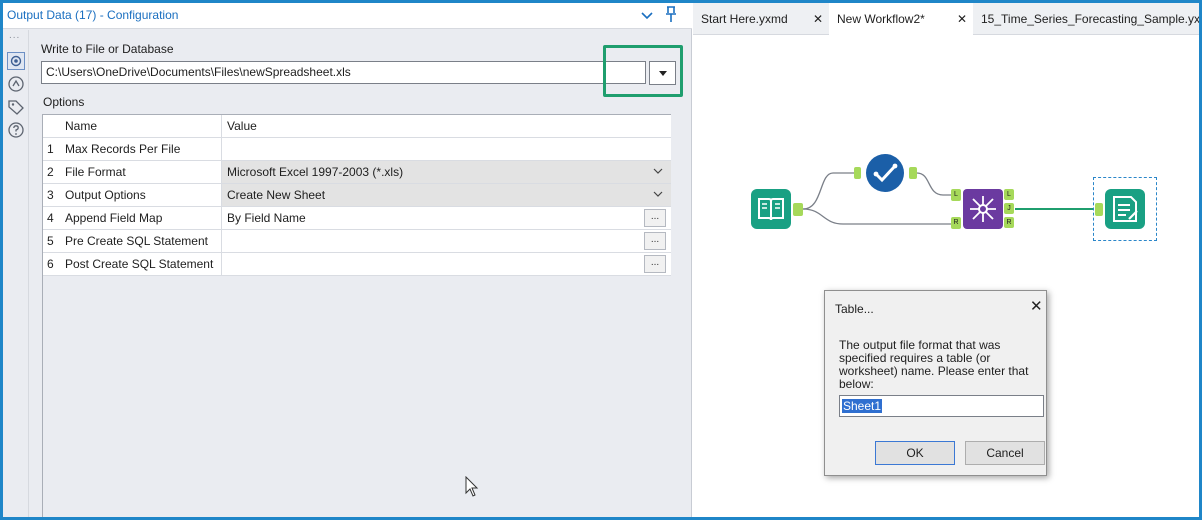  I want to click on help-icon, so click(16, 130).